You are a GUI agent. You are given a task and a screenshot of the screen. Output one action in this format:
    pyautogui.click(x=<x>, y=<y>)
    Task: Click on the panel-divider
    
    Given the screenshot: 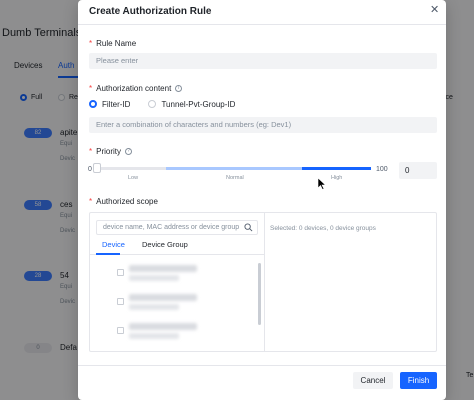 What is the action you would take?
    pyautogui.click(x=264, y=282)
    